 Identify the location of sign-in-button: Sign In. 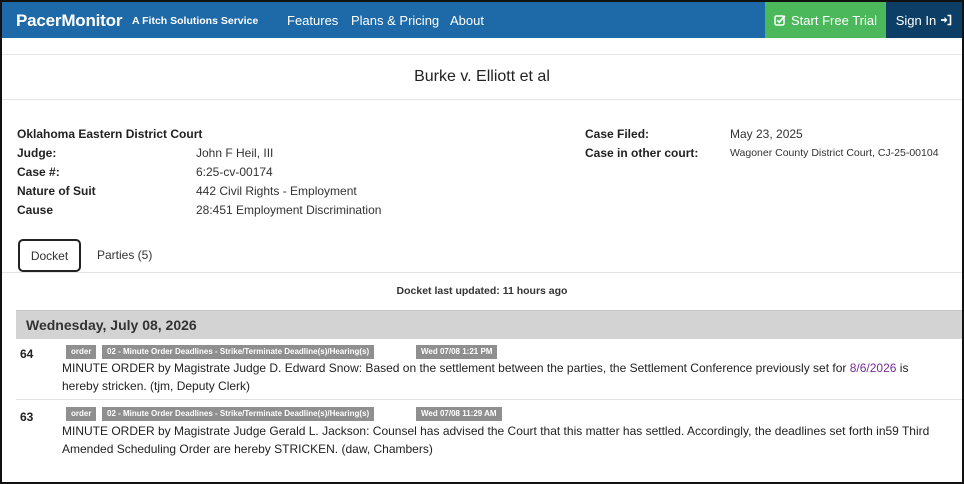
(924, 20).